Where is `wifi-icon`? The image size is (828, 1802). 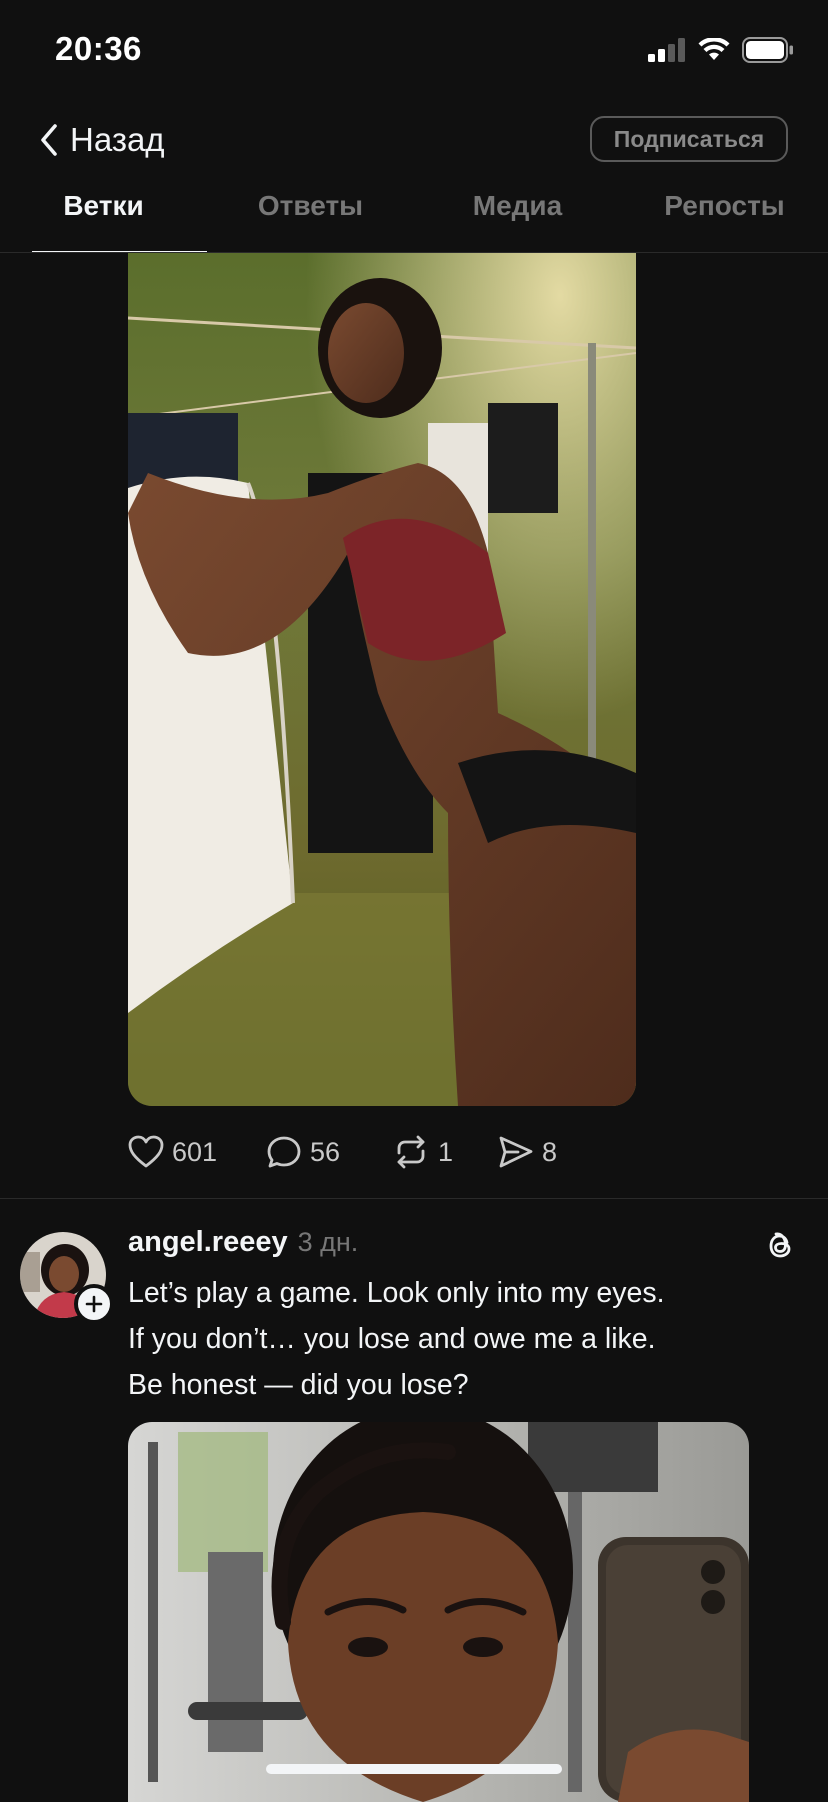 wifi-icon is located at coordinates (714, 49).